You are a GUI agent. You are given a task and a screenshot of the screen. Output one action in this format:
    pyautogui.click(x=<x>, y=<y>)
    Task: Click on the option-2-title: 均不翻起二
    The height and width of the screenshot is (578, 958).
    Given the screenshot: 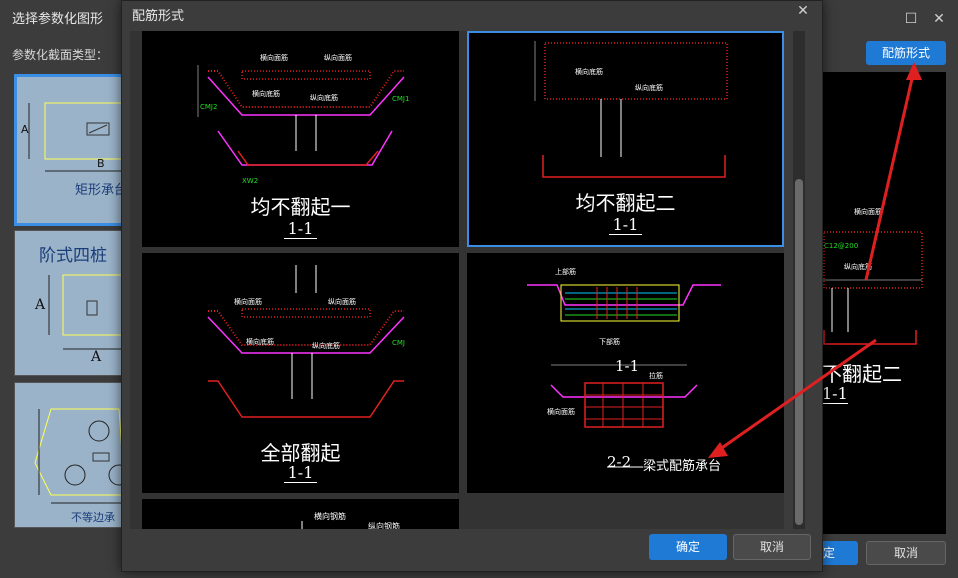 What is the action you would take?
    pyautogui.click(x=625, y=203)
    